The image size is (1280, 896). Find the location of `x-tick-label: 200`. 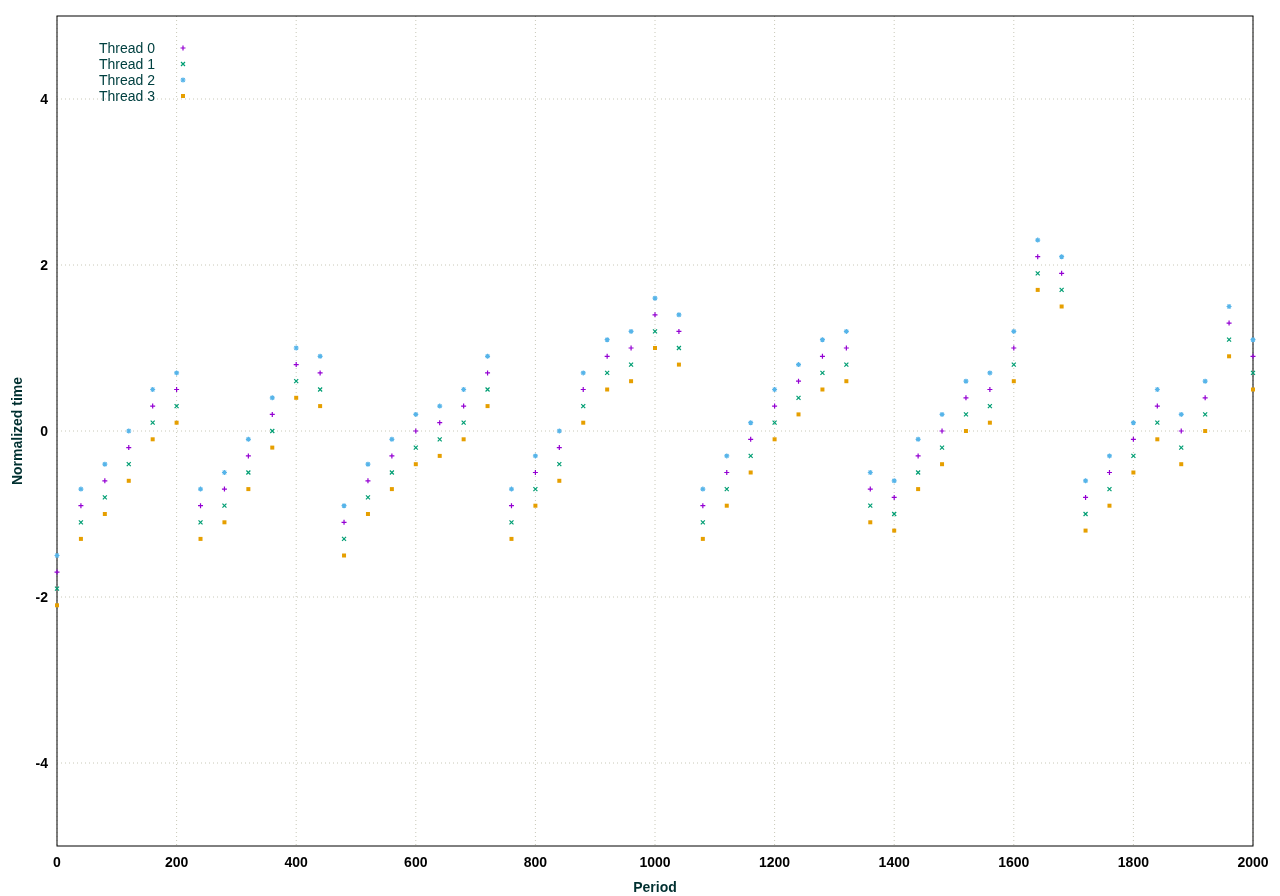

x-tick-label: 200 is located at coordinates (176, 862).